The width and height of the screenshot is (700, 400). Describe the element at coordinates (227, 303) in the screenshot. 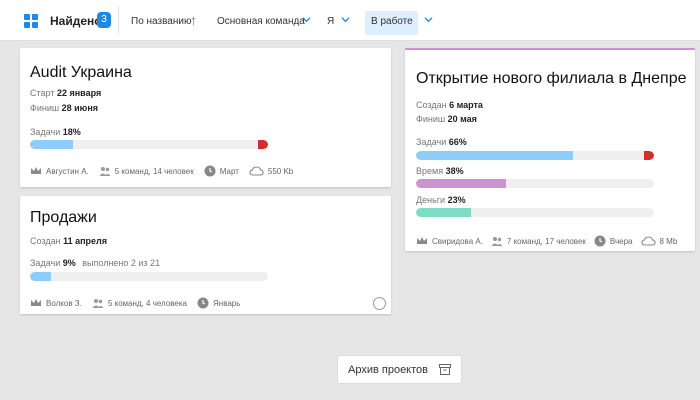

I see `last-activity: Январь` at that location.